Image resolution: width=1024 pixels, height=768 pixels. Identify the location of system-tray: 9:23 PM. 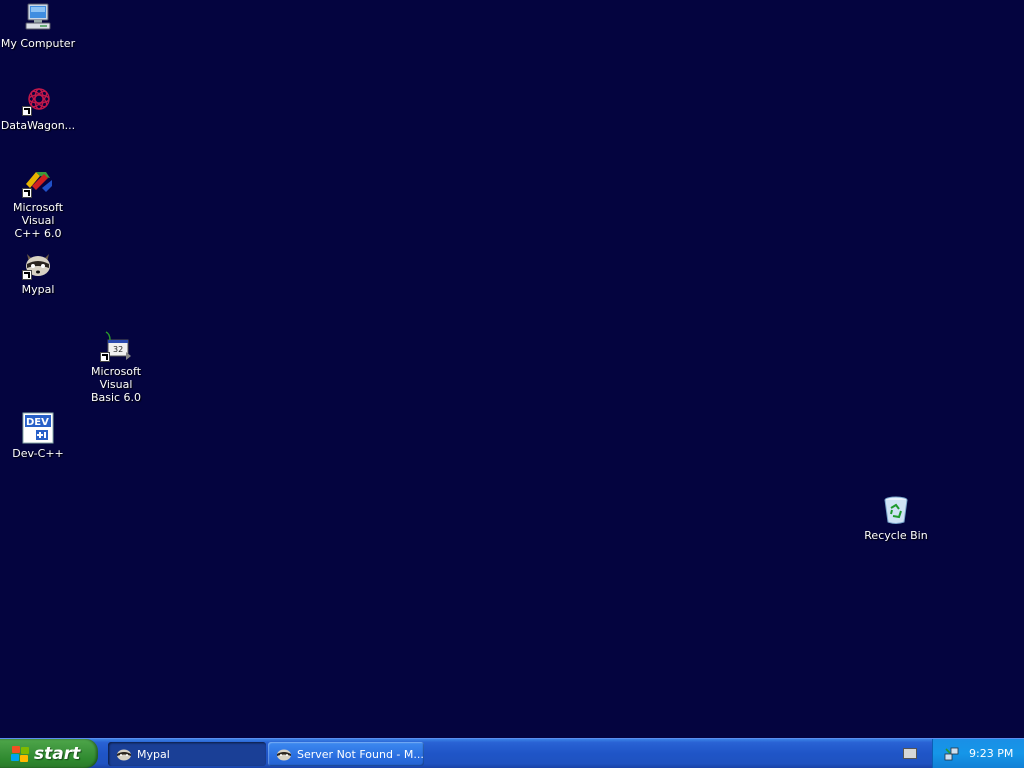
(978, 753).